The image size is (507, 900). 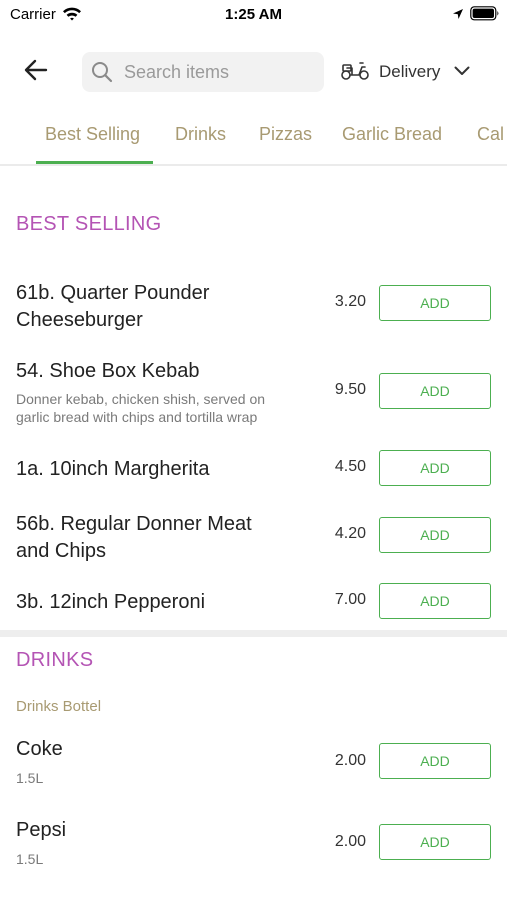 I want to click on active-tab-indicator, so click(x=94, y=162).